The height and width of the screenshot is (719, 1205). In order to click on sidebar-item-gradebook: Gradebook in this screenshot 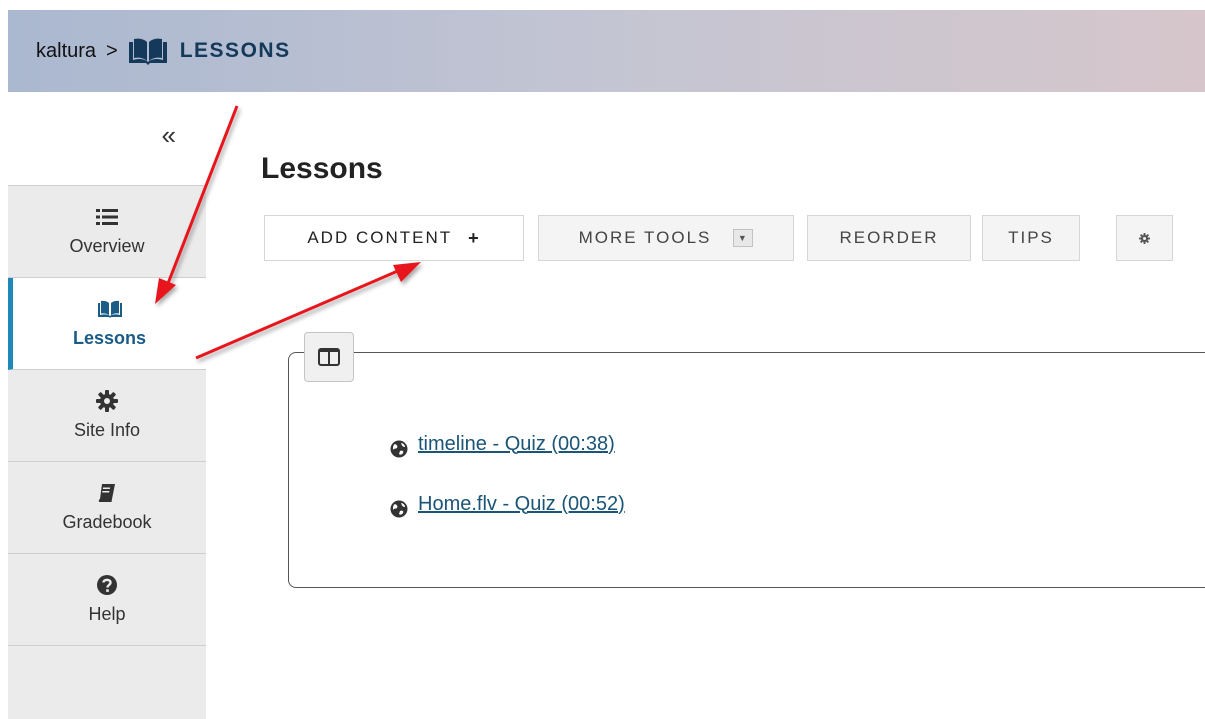, I will do `click(107, 508)`.